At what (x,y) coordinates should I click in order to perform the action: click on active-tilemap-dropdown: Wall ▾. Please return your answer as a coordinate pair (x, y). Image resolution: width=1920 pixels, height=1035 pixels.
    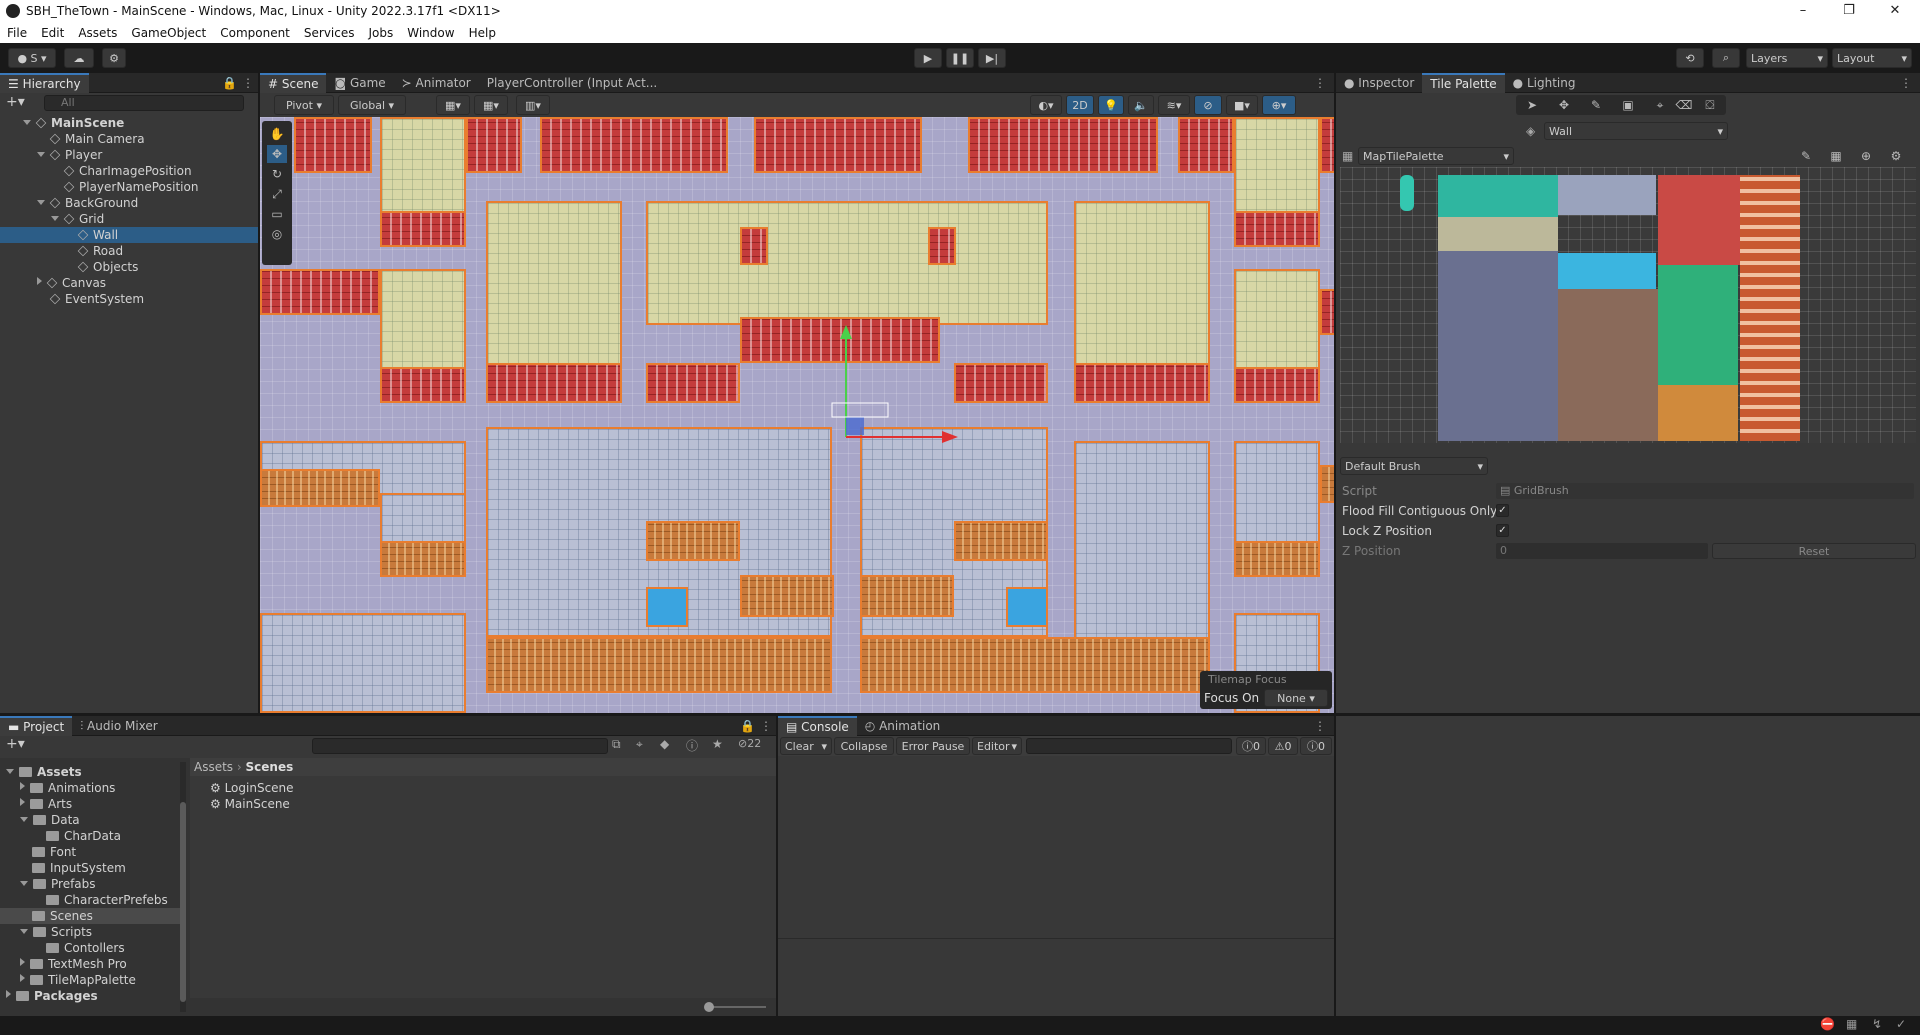
    Looking at the image, I should click on (1636, 131).